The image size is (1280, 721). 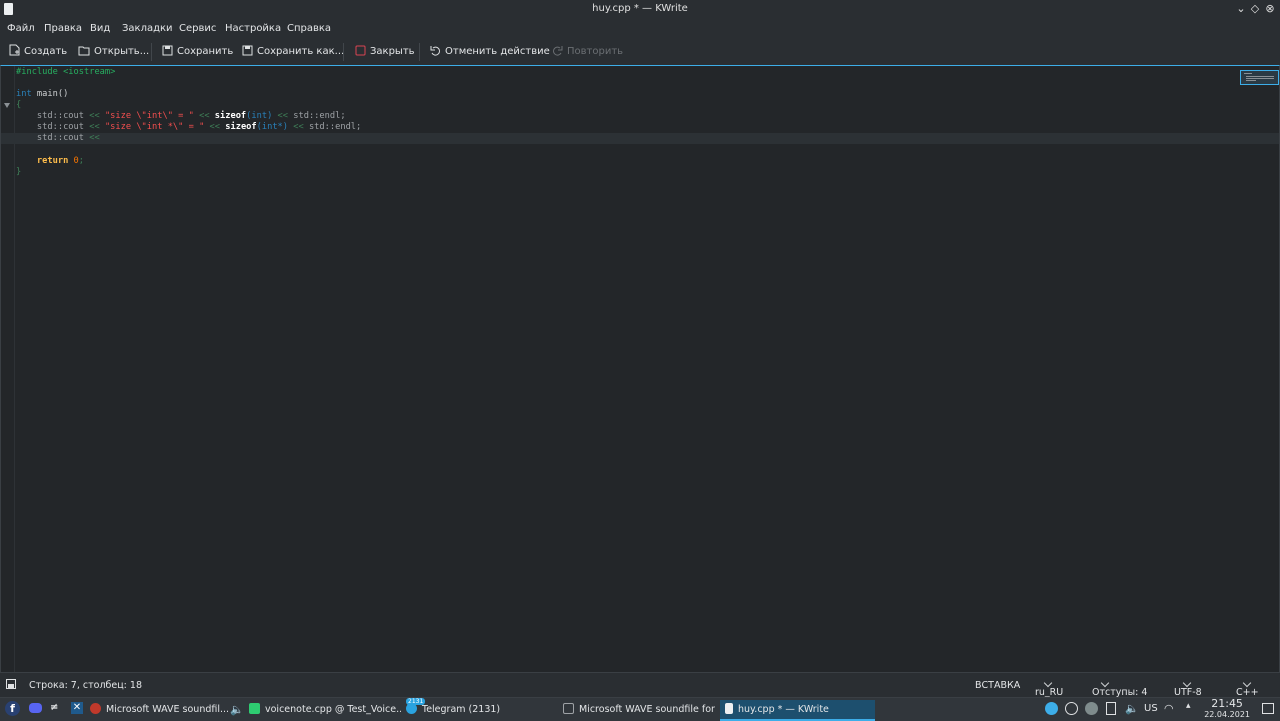 What do you see at coordinates (11, 684) in the screenshot?
I see `document-saved-icon` at bounding box center [11, 684].